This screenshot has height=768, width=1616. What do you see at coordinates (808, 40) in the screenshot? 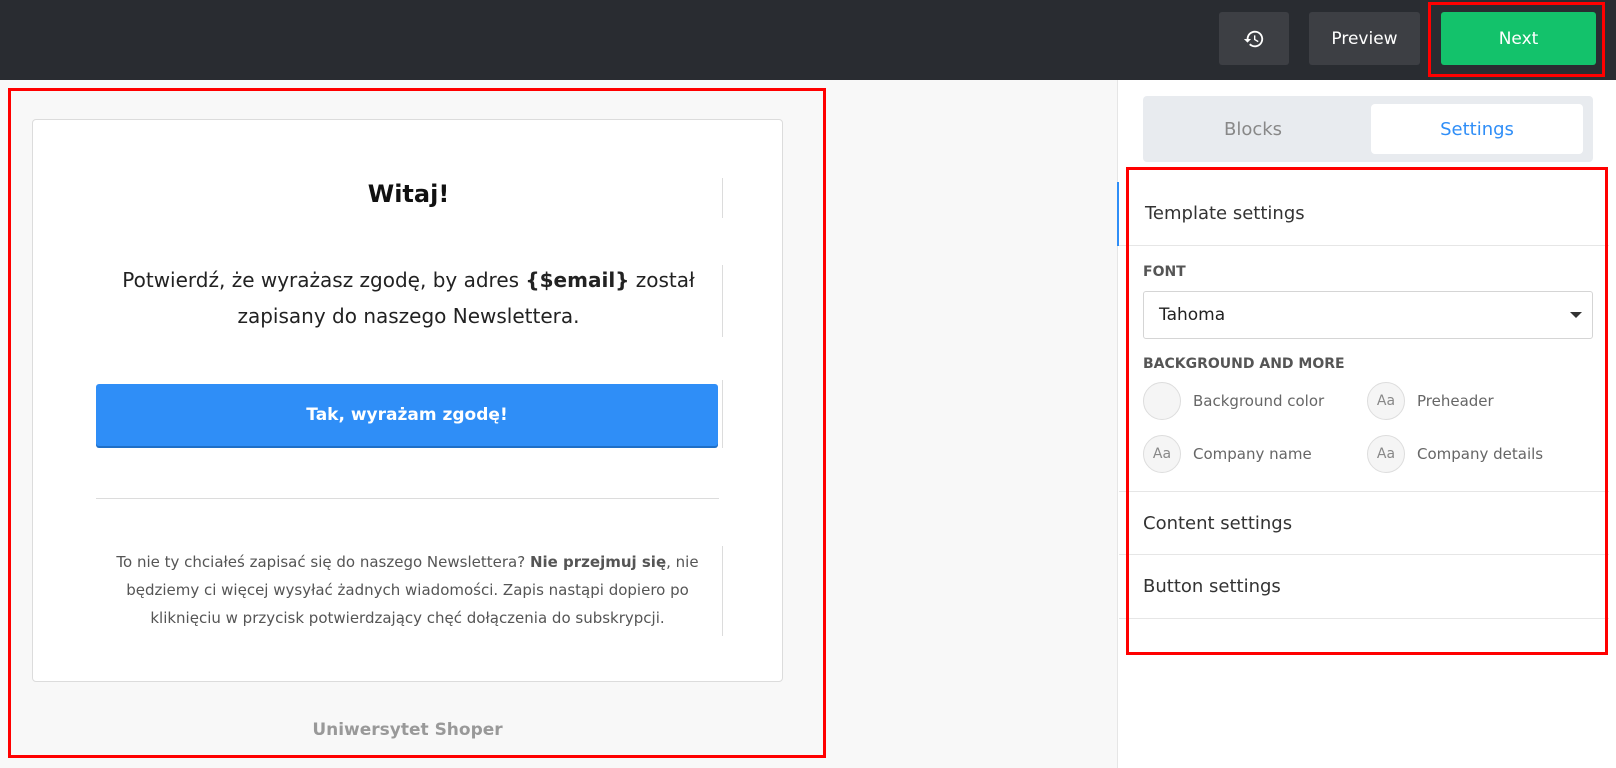
I see `top-bar: Preview Next` at bounding box center [808, 40].